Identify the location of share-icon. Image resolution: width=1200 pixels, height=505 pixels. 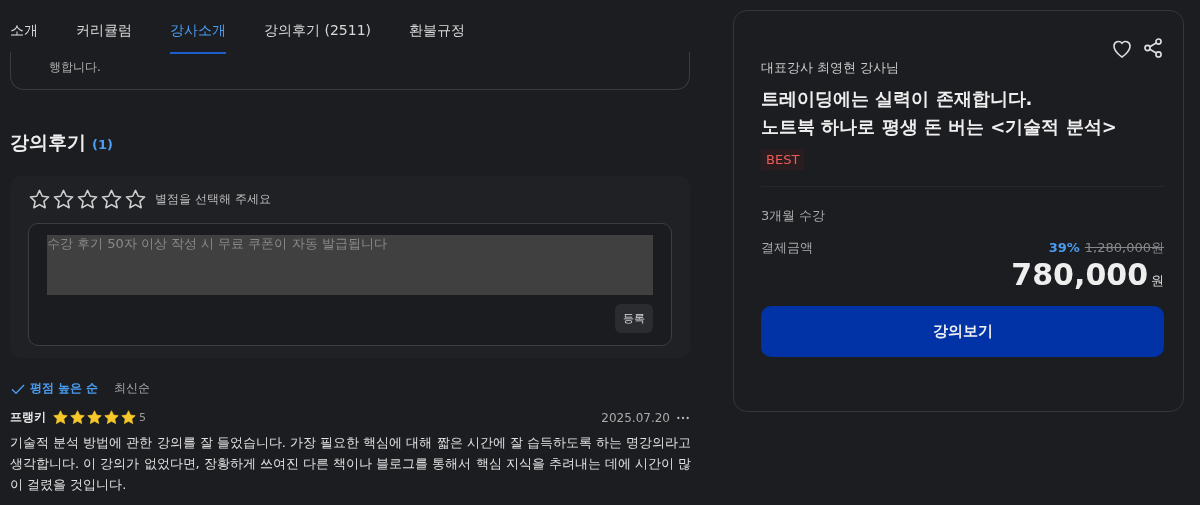
(1153, 48).